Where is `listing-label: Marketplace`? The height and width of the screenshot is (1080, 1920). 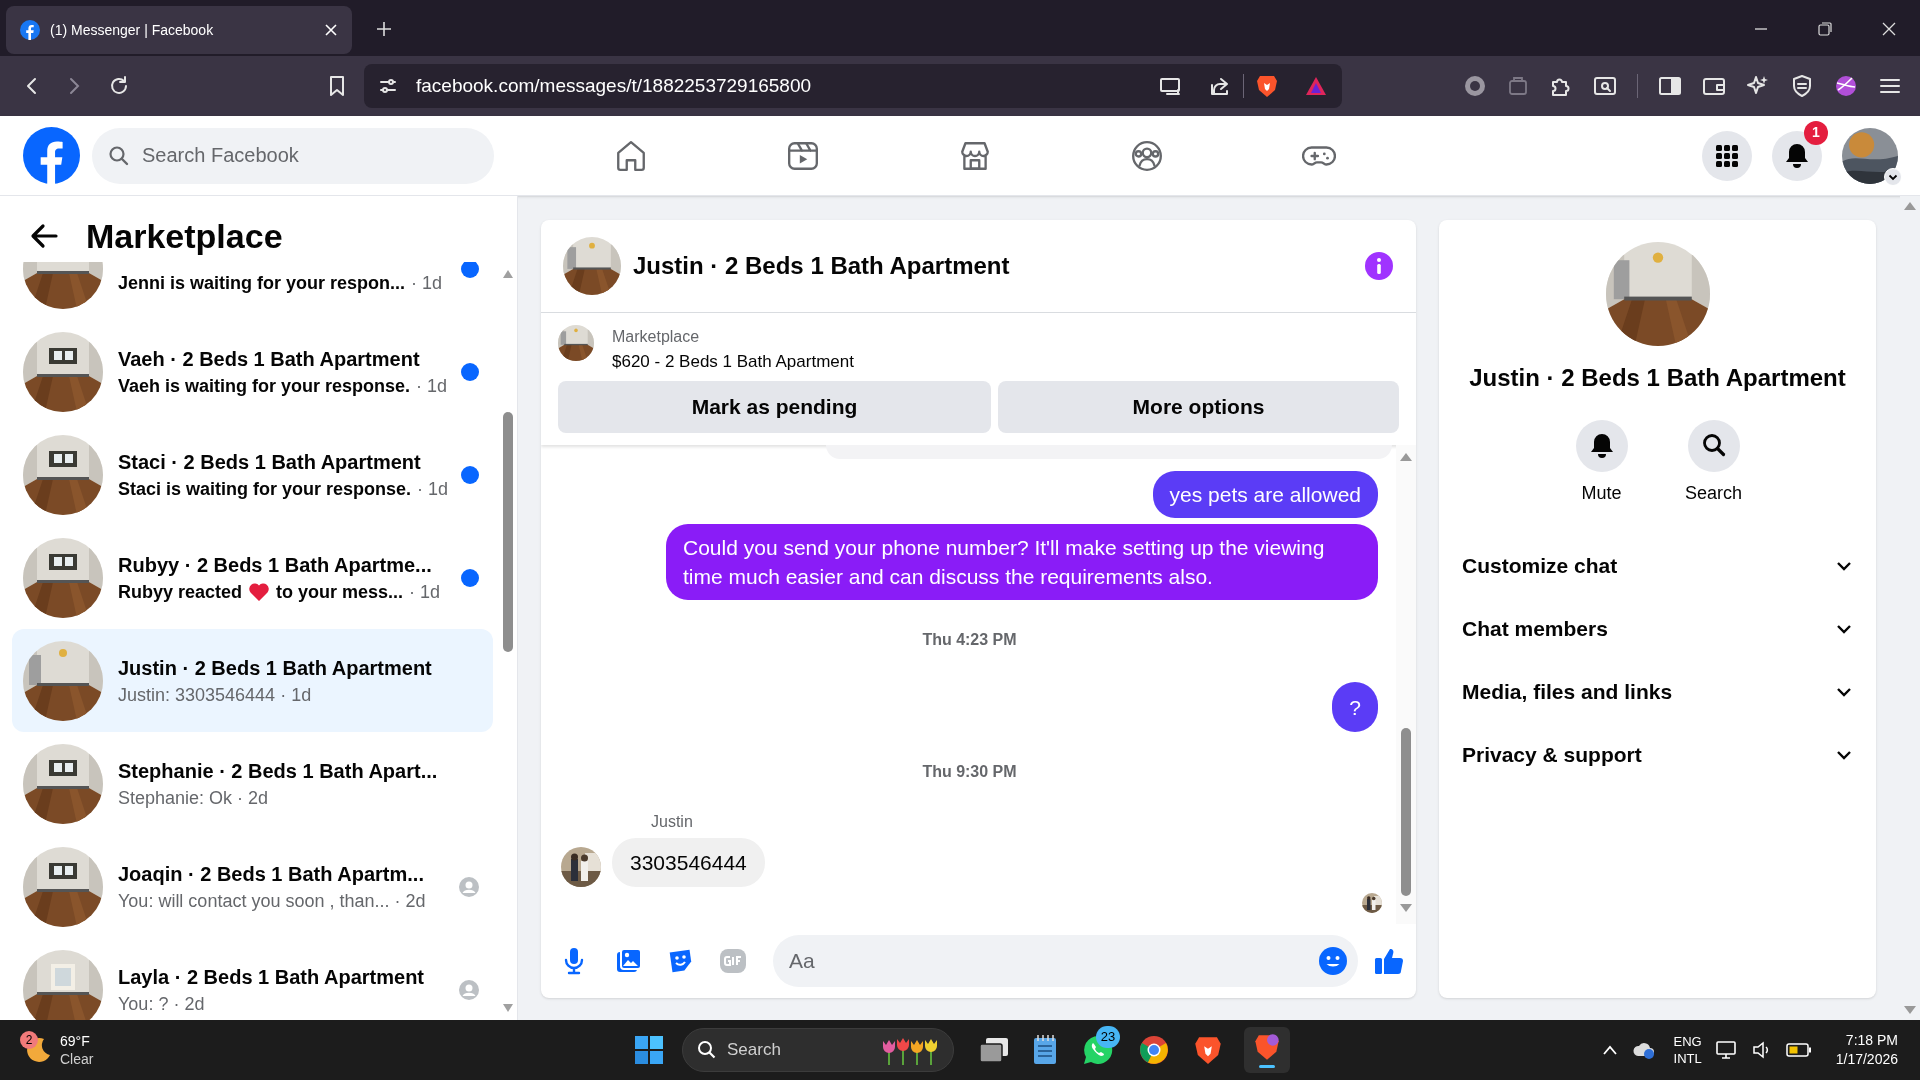
listing-label: Marketplace is located at coordinates (656, 337).